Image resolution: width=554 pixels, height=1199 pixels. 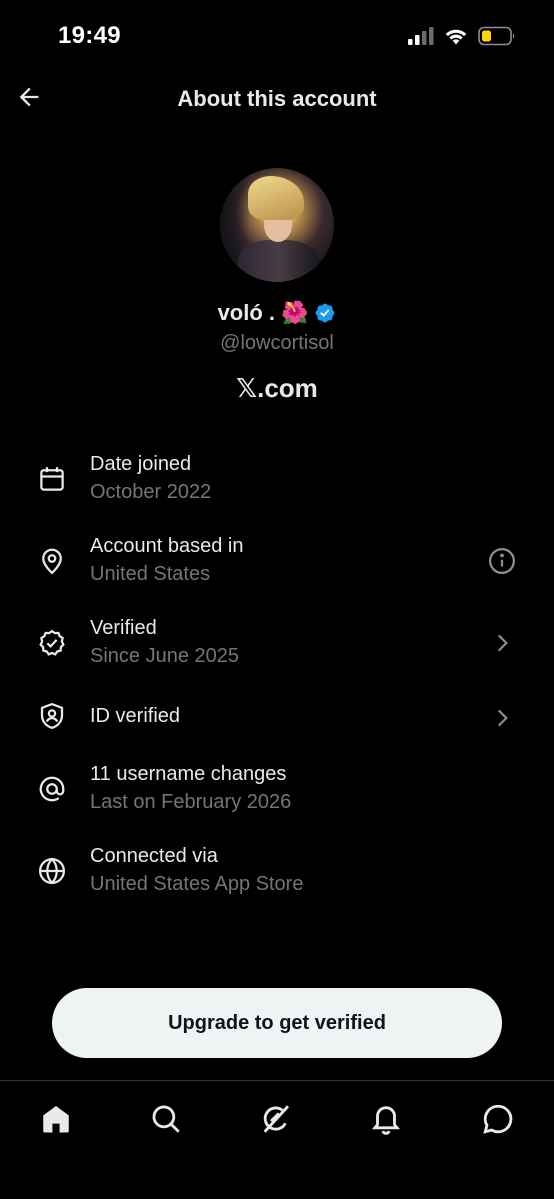 I want to click on messages-icon, so click(x=498, y=1119).